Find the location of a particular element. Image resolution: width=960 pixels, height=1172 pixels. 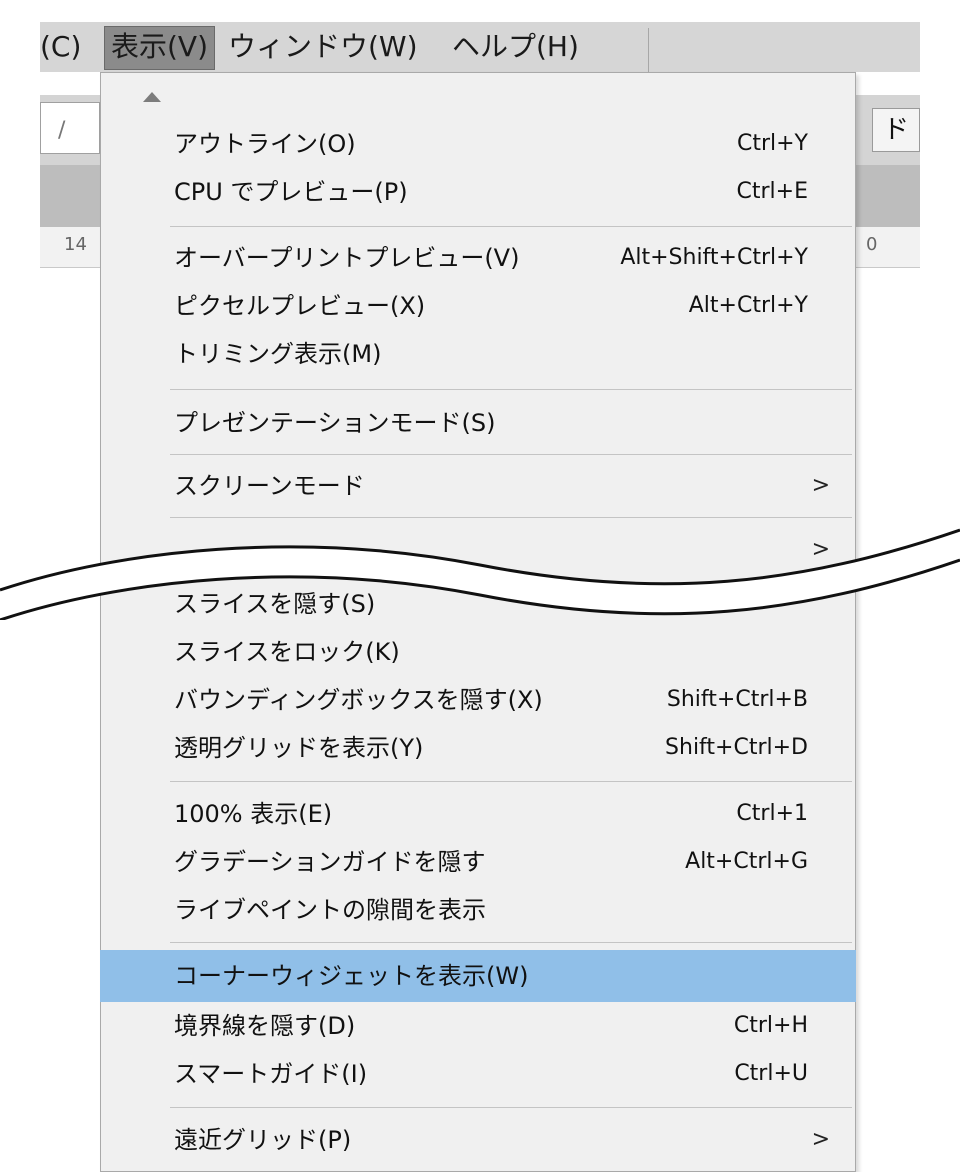

menu-item-hide-gradient-annotator: グラデーションガイドを隠す Alt+Ctrl+G is located at coordinates (478, 862).